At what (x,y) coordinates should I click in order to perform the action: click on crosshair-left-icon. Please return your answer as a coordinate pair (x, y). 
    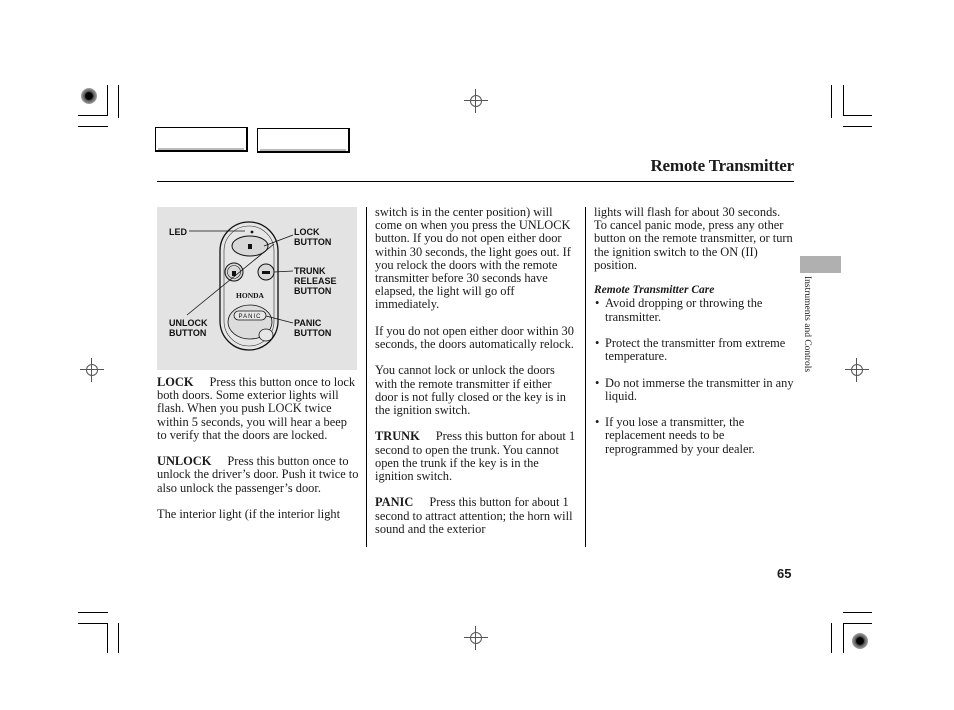
    Looking at the image, I should click on (92, 370).